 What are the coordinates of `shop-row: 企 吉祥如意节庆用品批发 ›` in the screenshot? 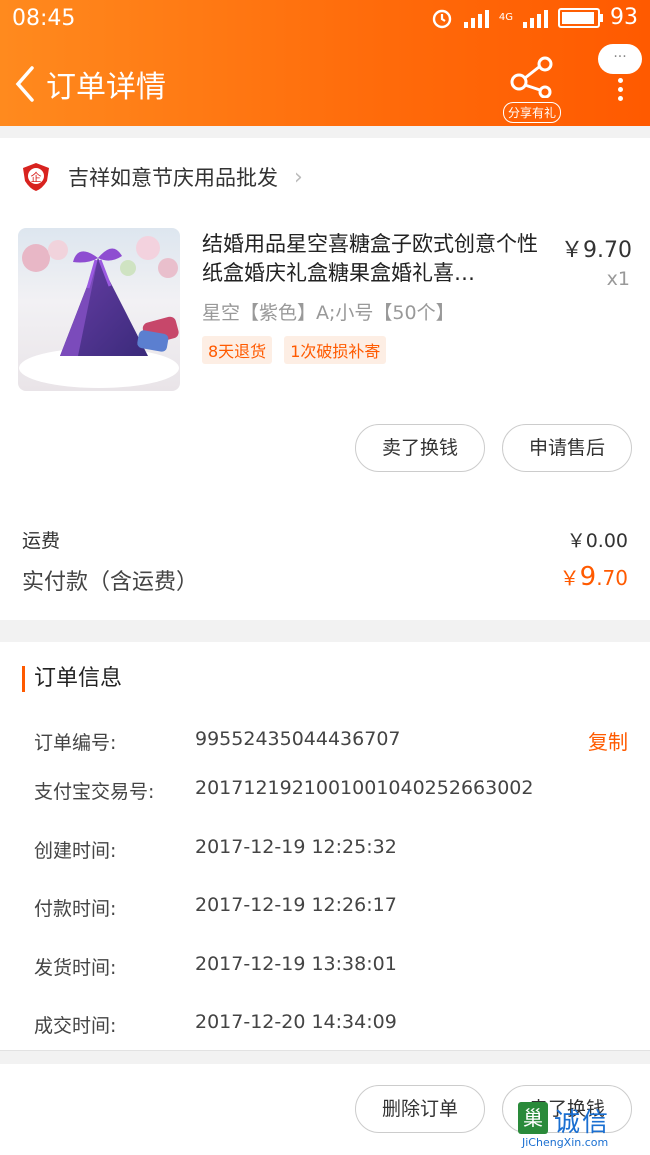 It's located at (162, 177).